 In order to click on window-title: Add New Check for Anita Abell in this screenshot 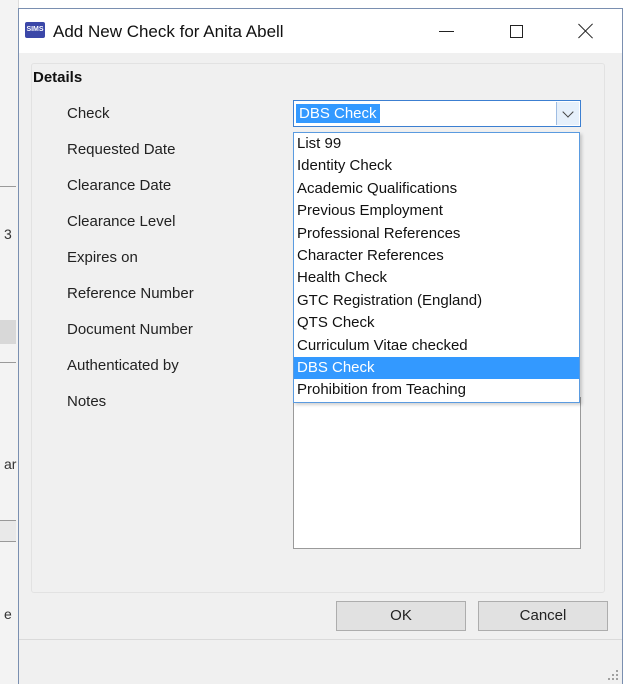, I will do `click(168, 31)`.